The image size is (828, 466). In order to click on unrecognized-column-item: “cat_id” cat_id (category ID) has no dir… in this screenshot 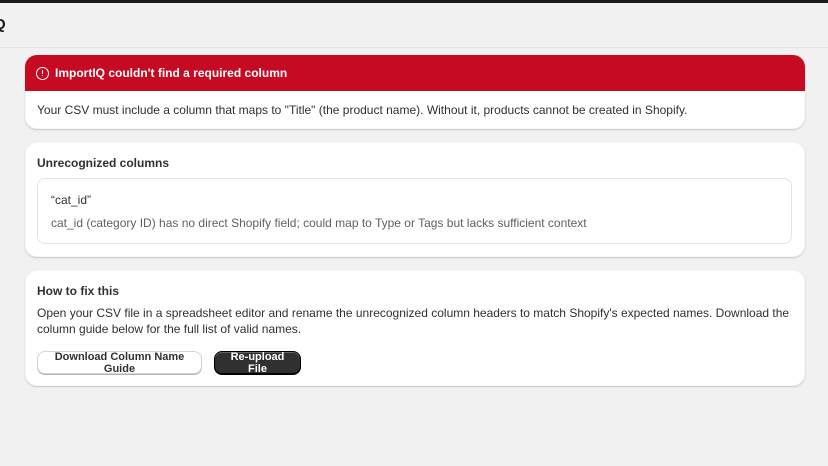, I will do `click(414, 211)`.